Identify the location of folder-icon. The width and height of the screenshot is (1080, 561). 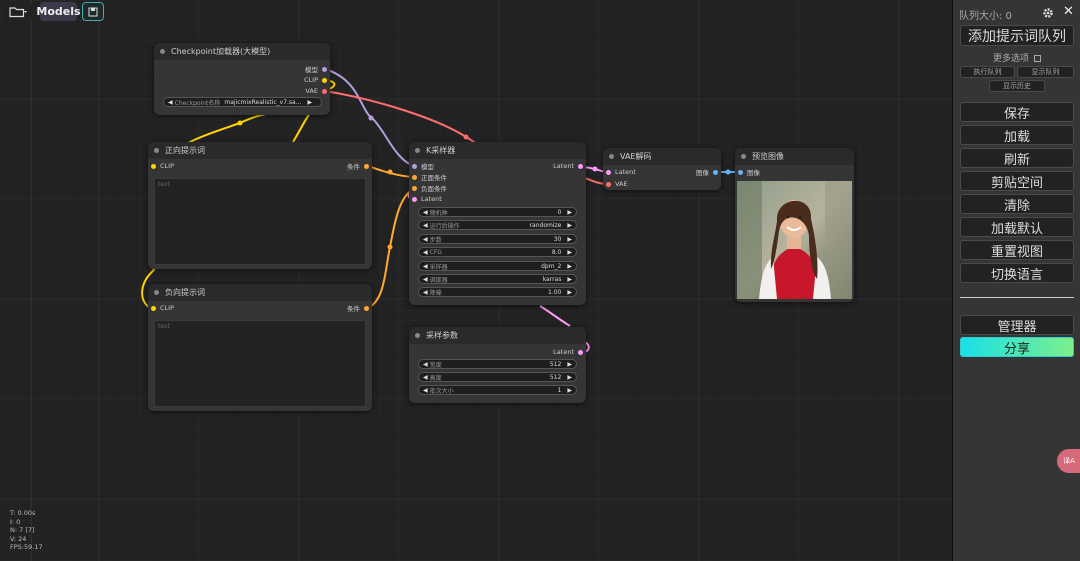
(18, 11).